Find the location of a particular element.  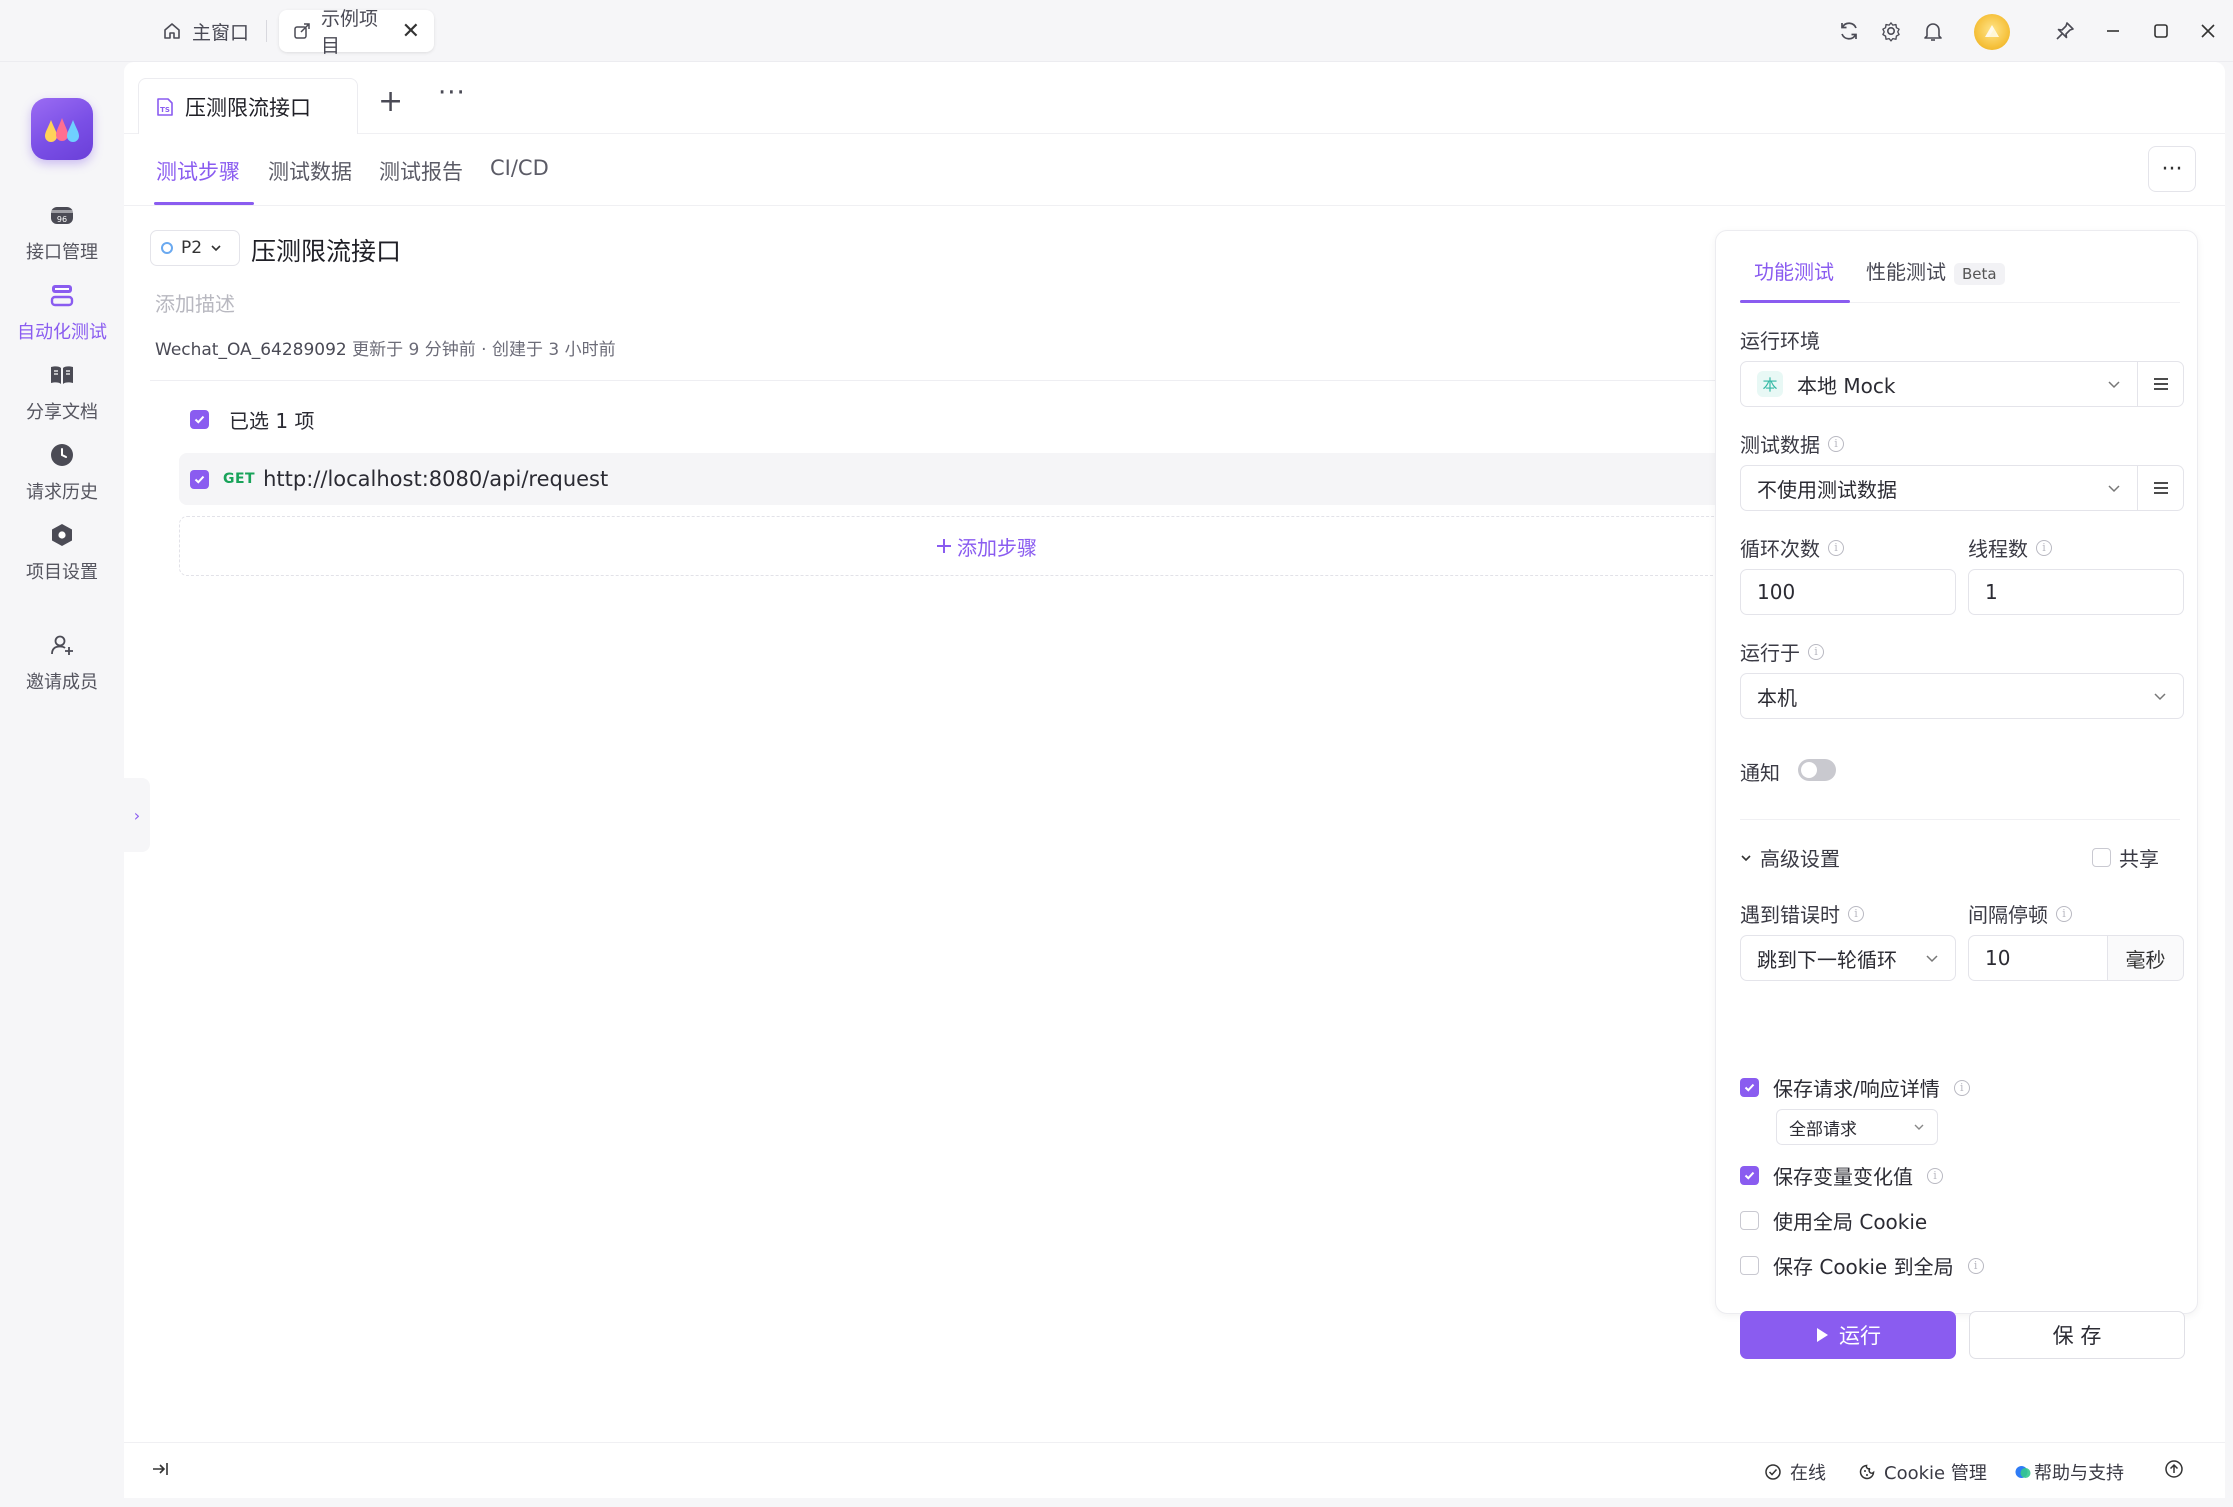

add-step-button: 添加步骤 is located at coordinates (986, 546).